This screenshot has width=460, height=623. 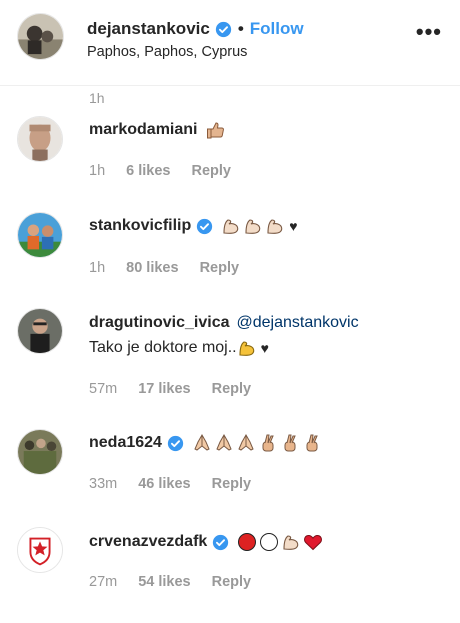 I want to click on comment-meta: 57m 17 likes Reply, so click(x=170, y=389).